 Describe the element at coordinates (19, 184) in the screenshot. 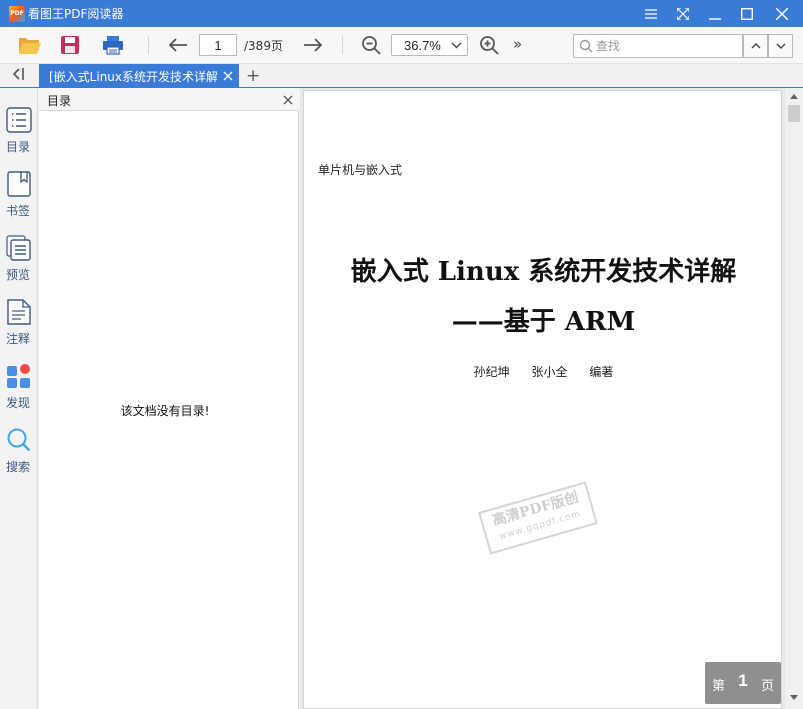

I see `bookmark-icon` at that location.